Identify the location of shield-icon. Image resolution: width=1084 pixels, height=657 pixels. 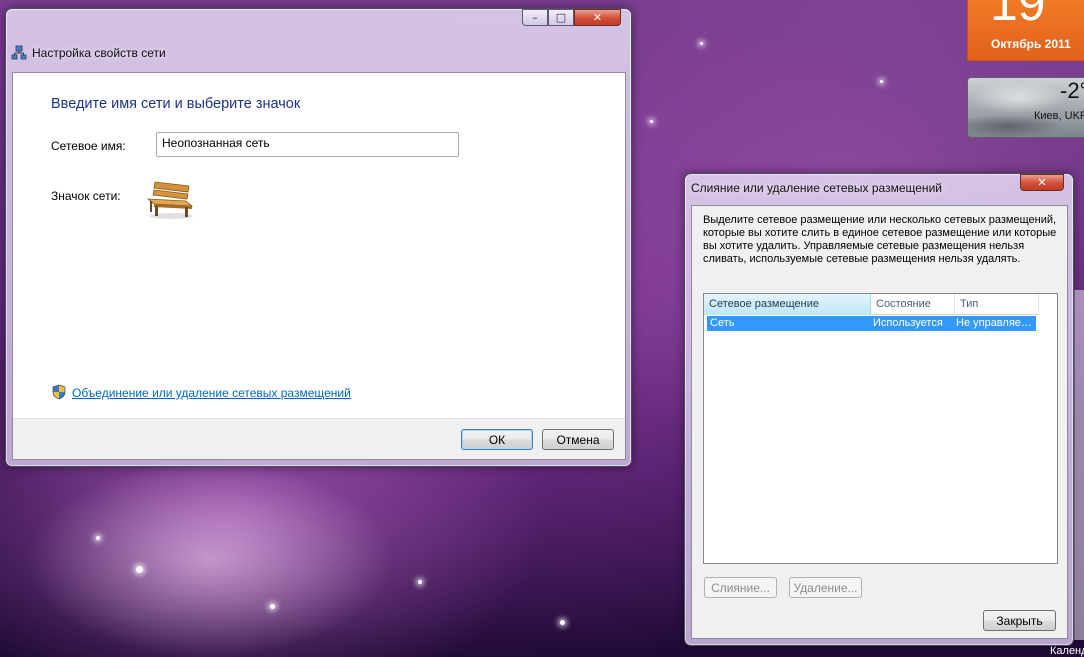
(59, 392).